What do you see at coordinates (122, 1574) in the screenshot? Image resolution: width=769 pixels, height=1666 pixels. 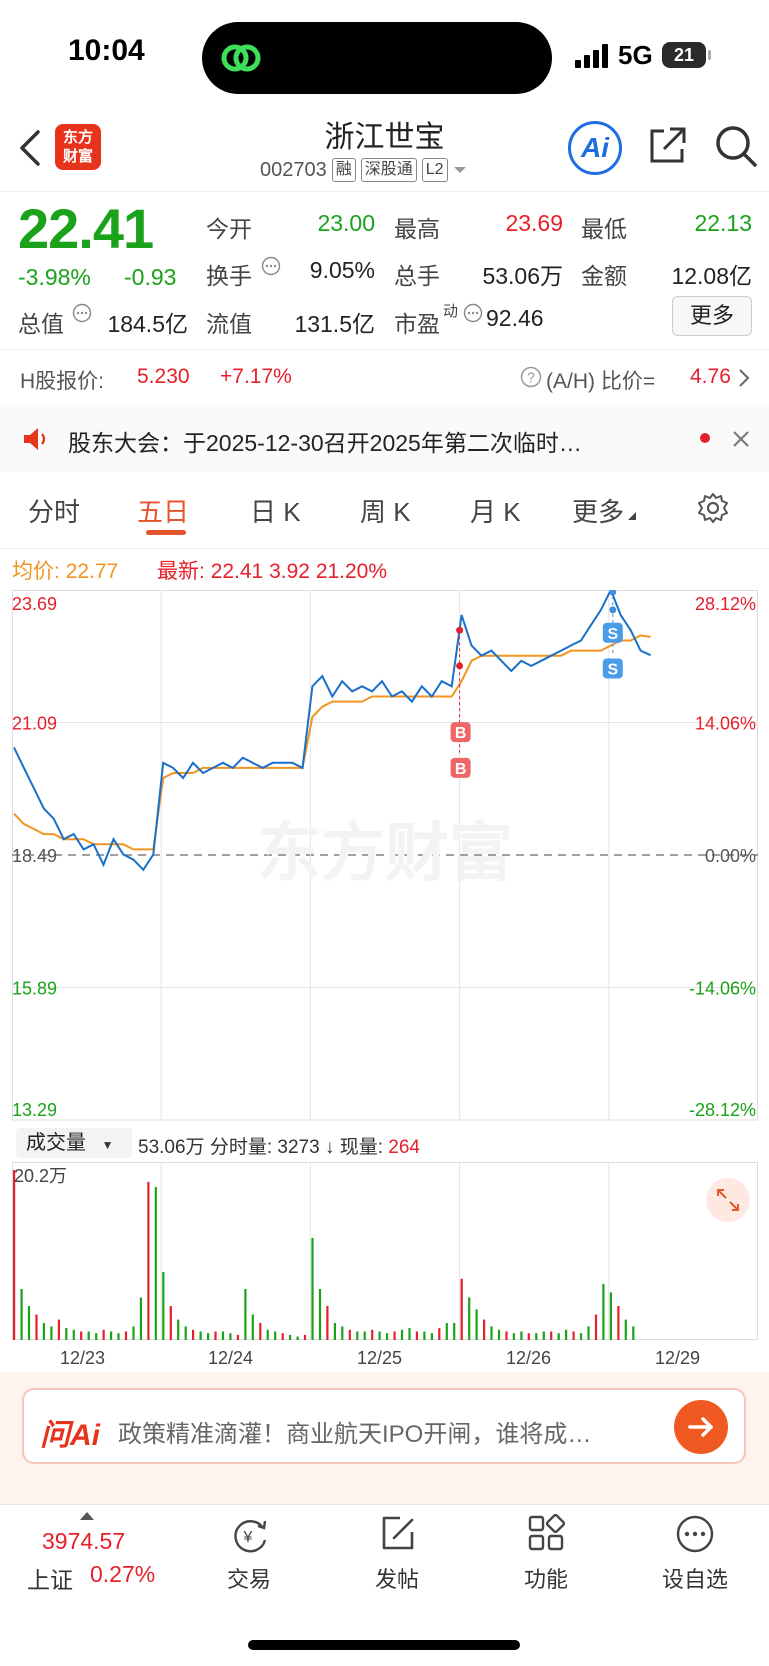 I see `index-percent: 0.27%` at bounding box center [122, 1574].